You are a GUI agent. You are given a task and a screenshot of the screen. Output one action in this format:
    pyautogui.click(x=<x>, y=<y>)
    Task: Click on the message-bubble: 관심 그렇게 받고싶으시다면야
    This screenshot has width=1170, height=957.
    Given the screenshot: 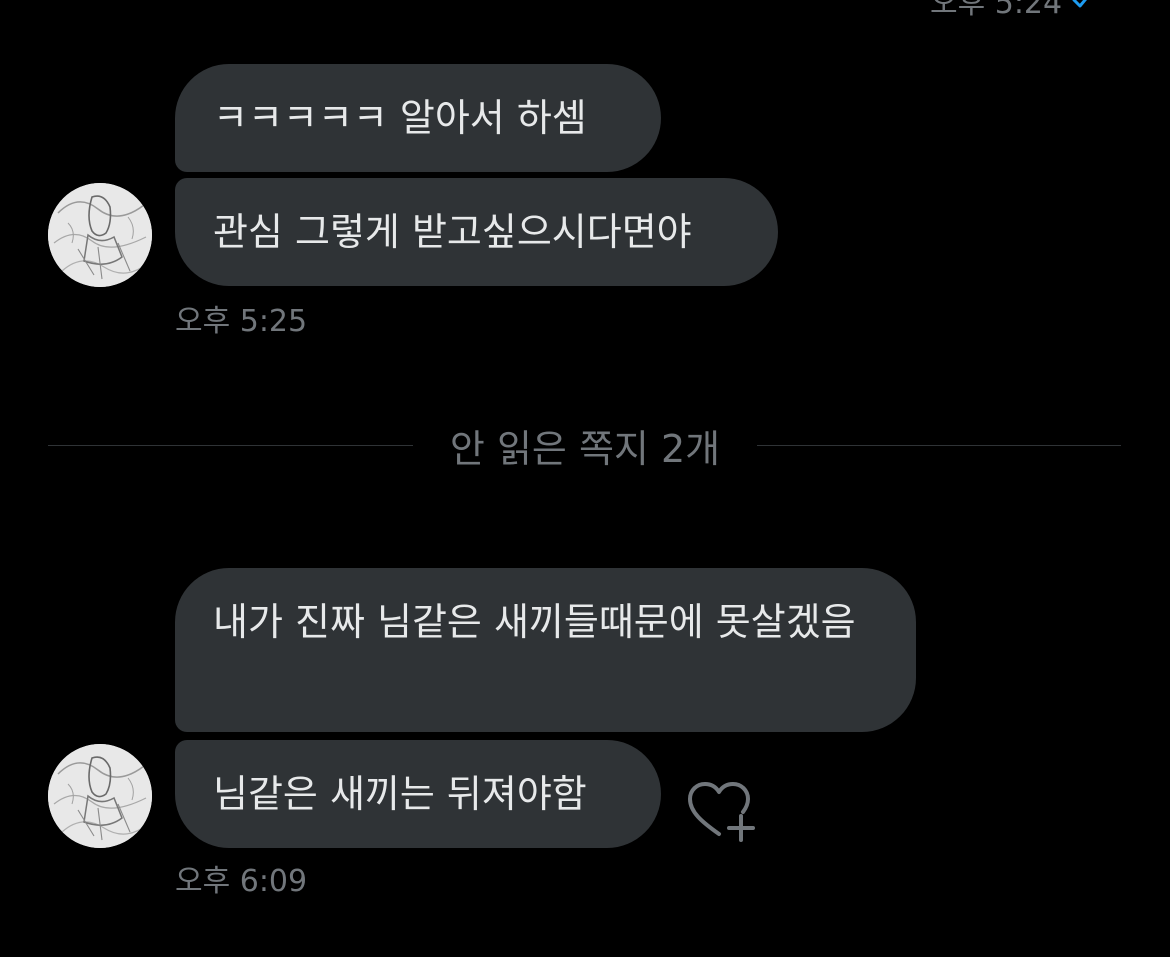 What is the action you would take?
    pyautogui.click(x=476, y=232)
    